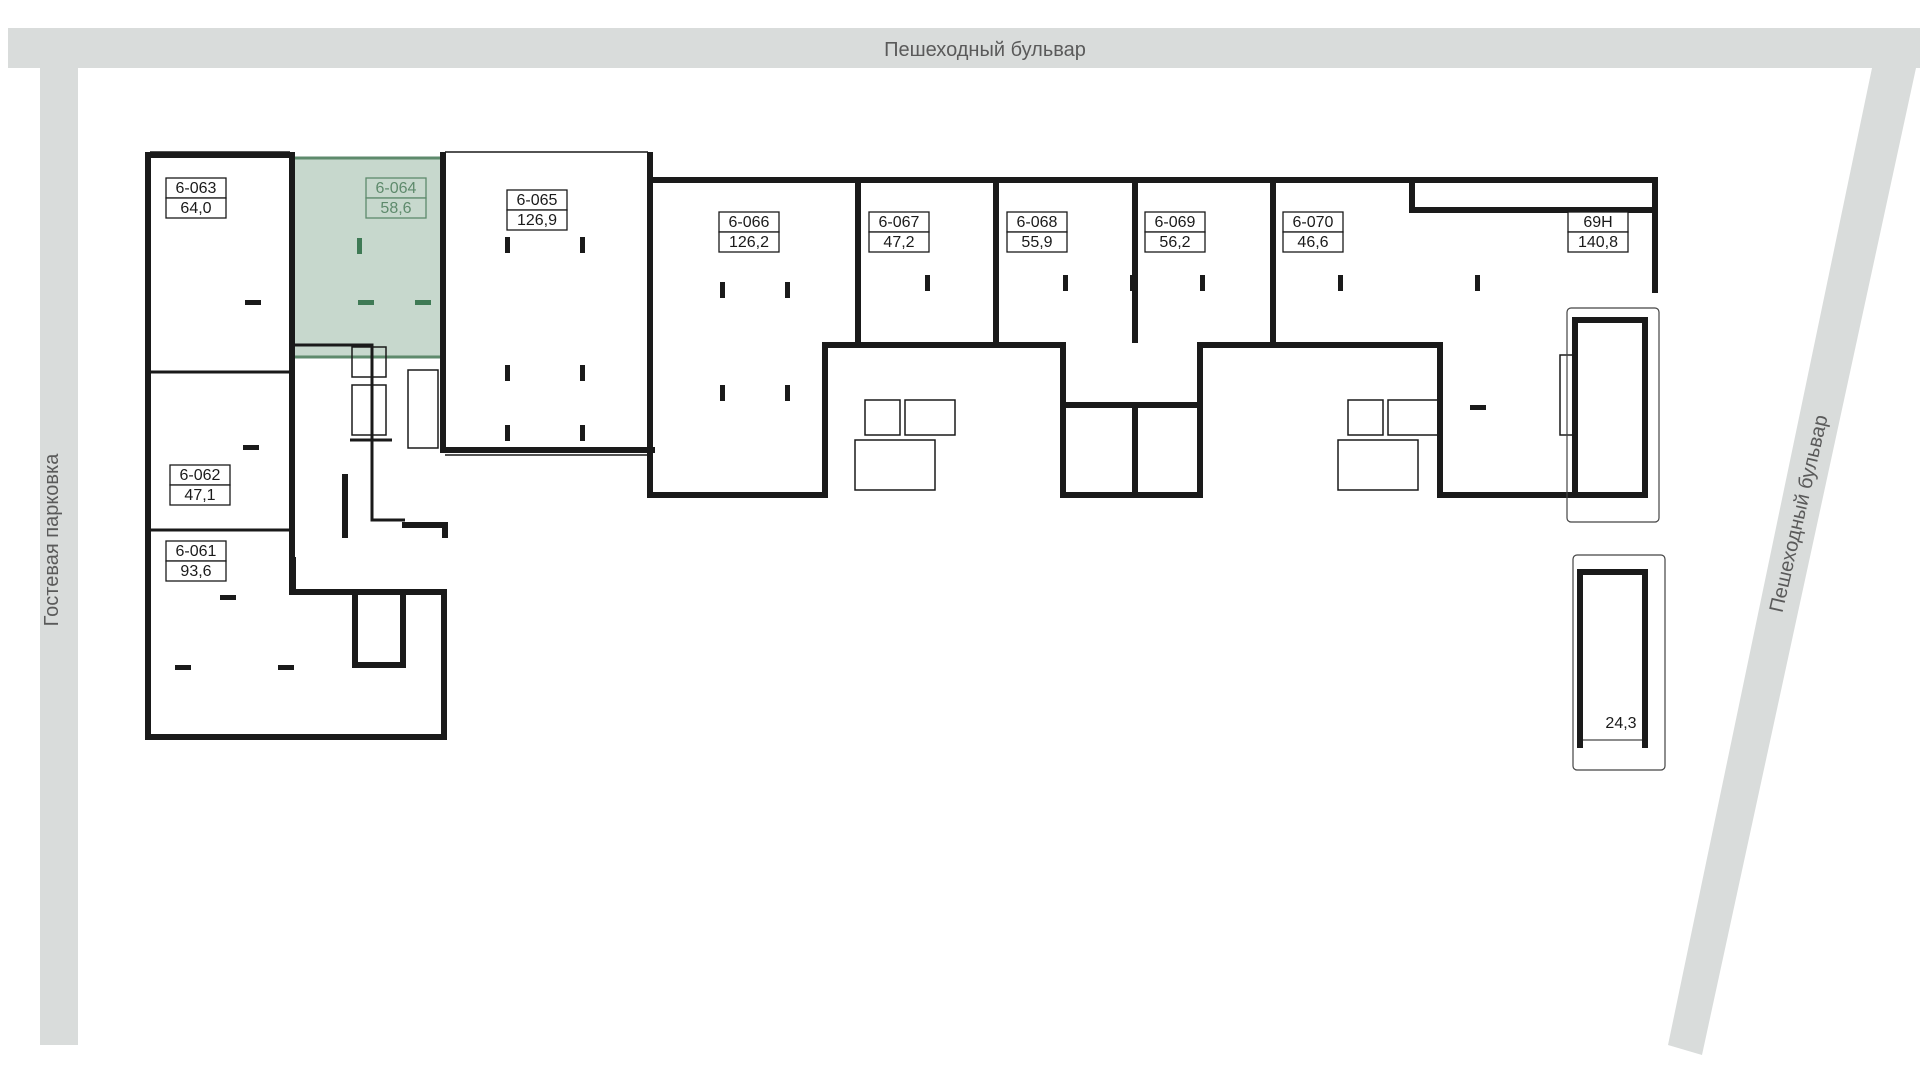 Image resolution: width=1920 pixels, height=1080 pixels. What do you see at coordinates (200, 485) in the screenshot?
I see `unit-6-062: 6-062 47,1` at bounding box center [200, 485].